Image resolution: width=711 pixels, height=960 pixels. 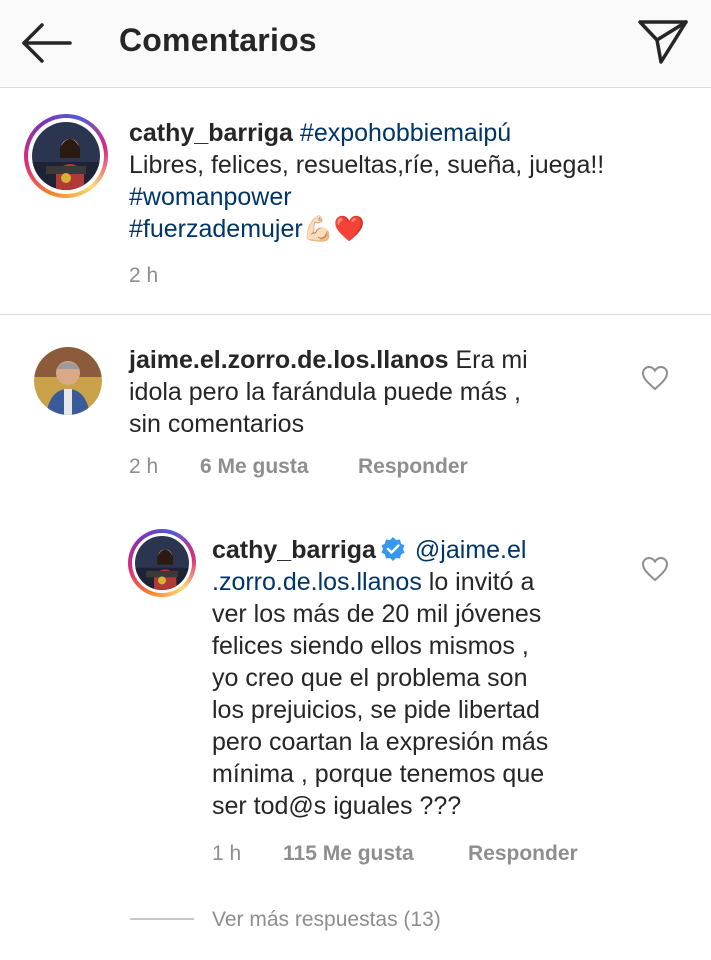 I want to click on likes-count: 115 Me gusta, so click(x=348, y=854).